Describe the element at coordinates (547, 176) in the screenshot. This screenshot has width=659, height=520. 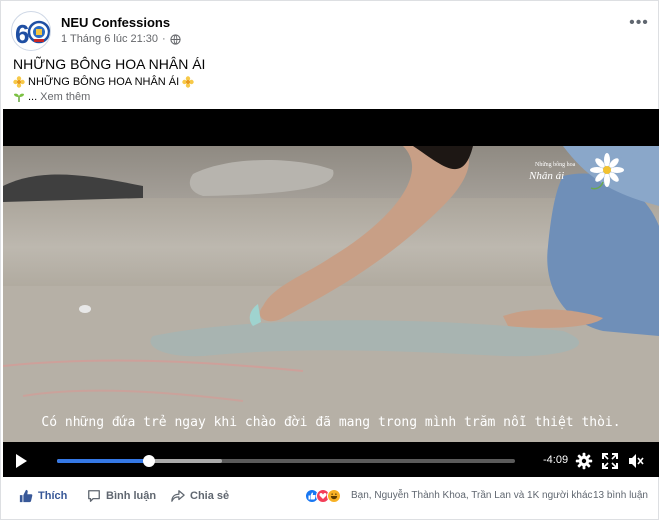
I see `watermark-script-text: Nhân ái` at that location.